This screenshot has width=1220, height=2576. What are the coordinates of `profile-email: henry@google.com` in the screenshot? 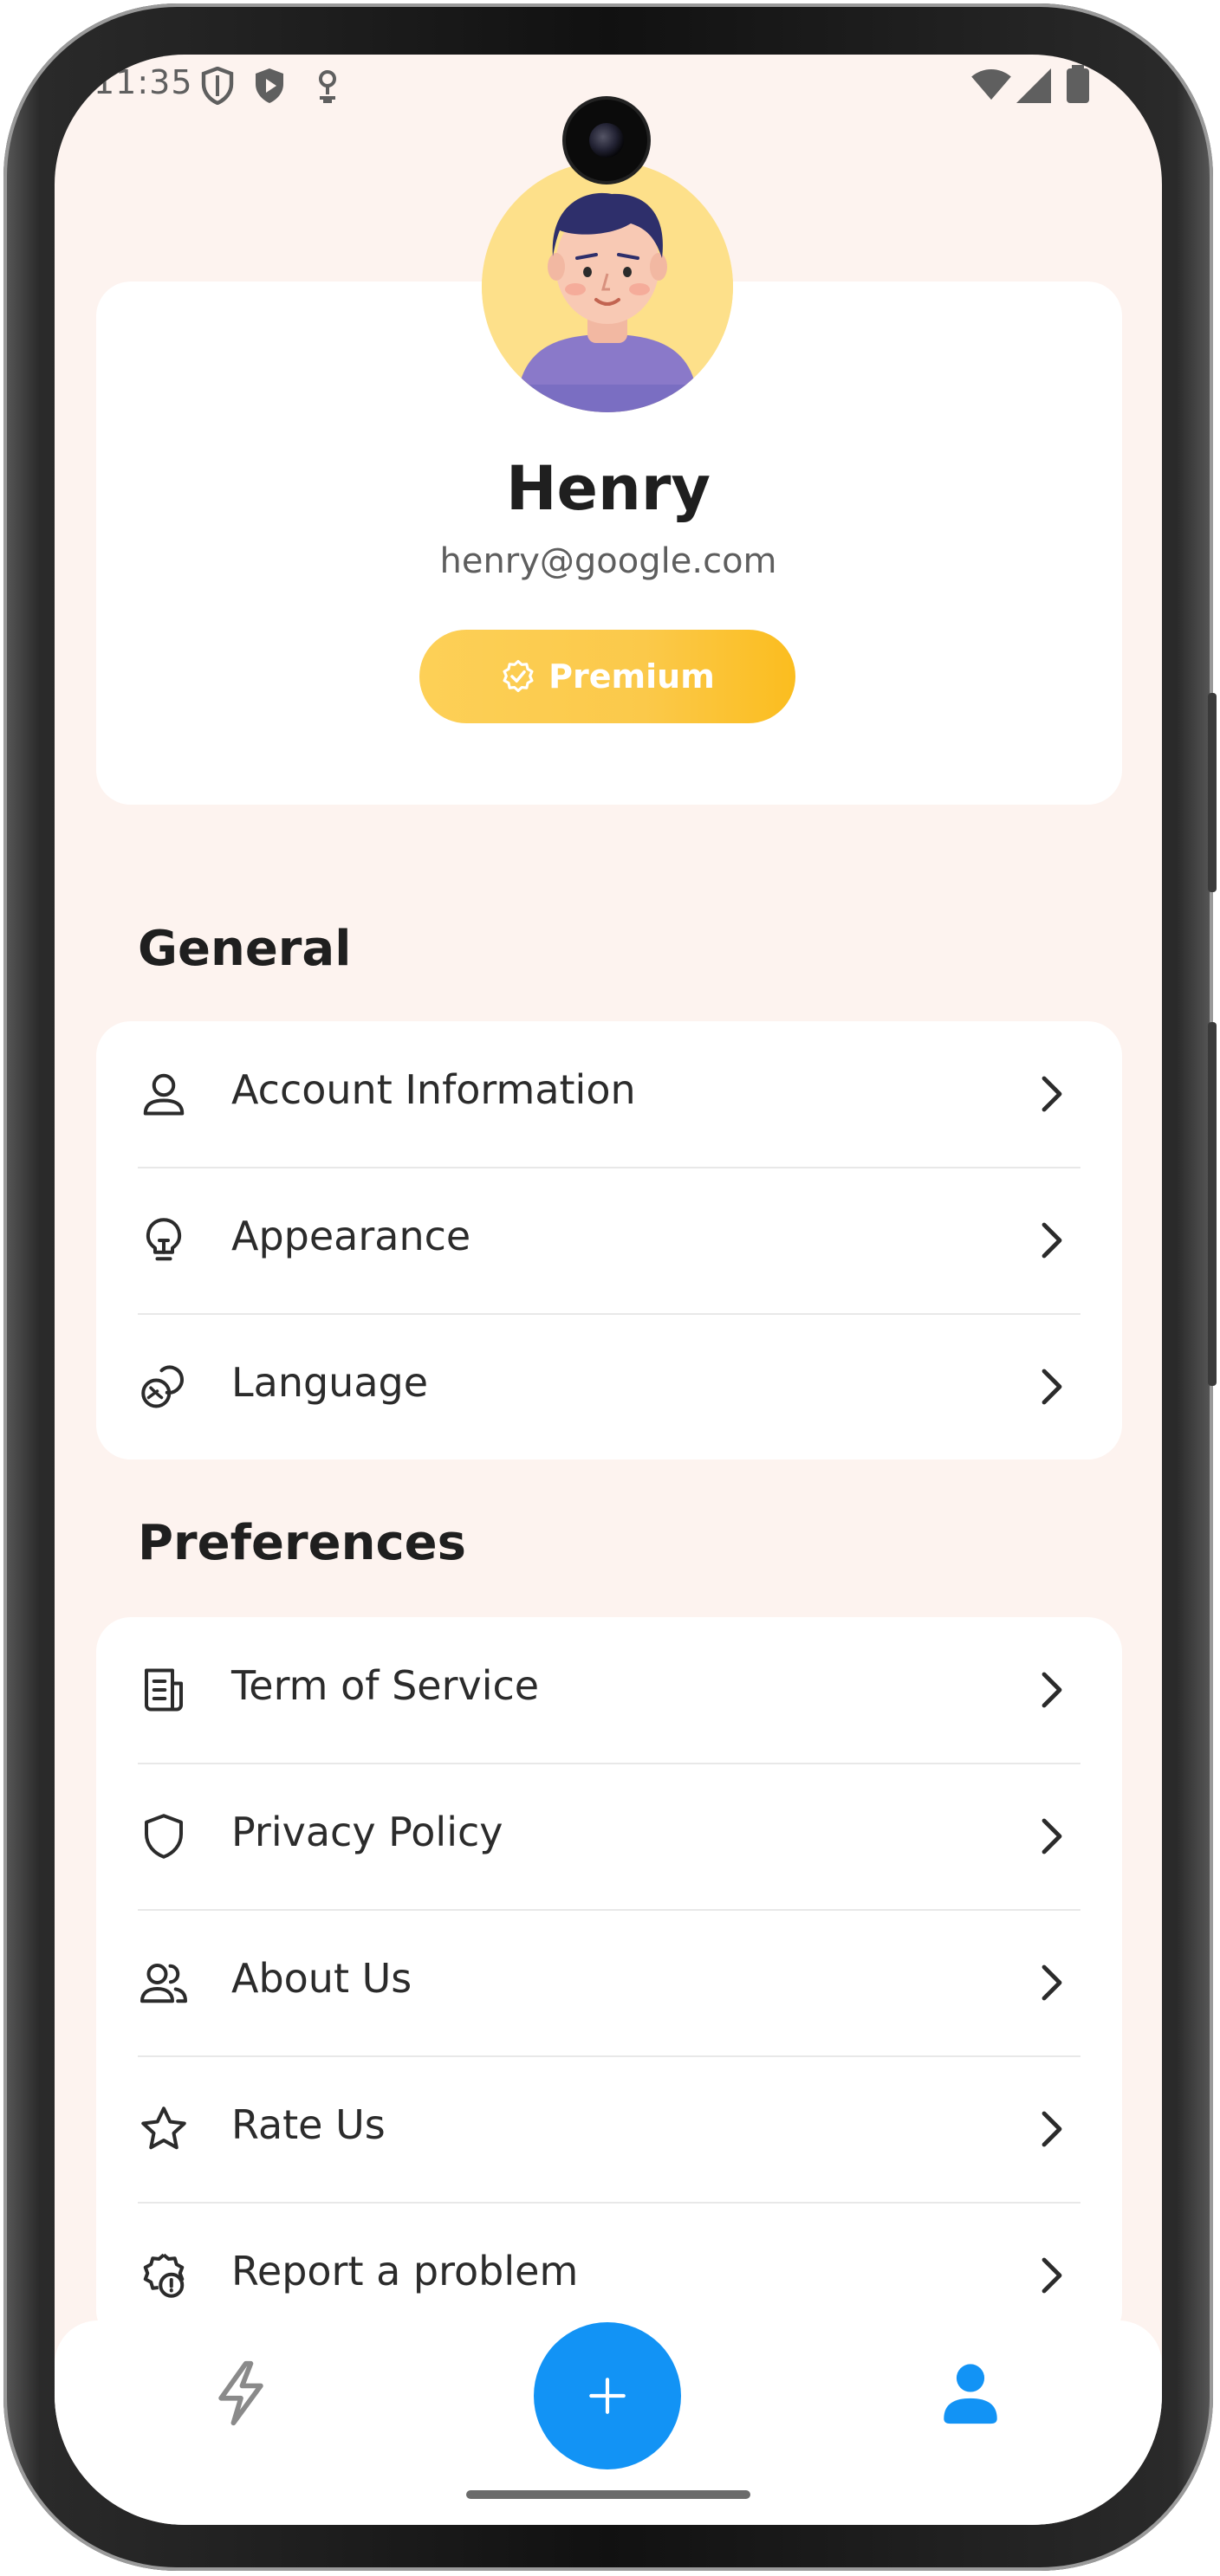 It's located at (608, 561).